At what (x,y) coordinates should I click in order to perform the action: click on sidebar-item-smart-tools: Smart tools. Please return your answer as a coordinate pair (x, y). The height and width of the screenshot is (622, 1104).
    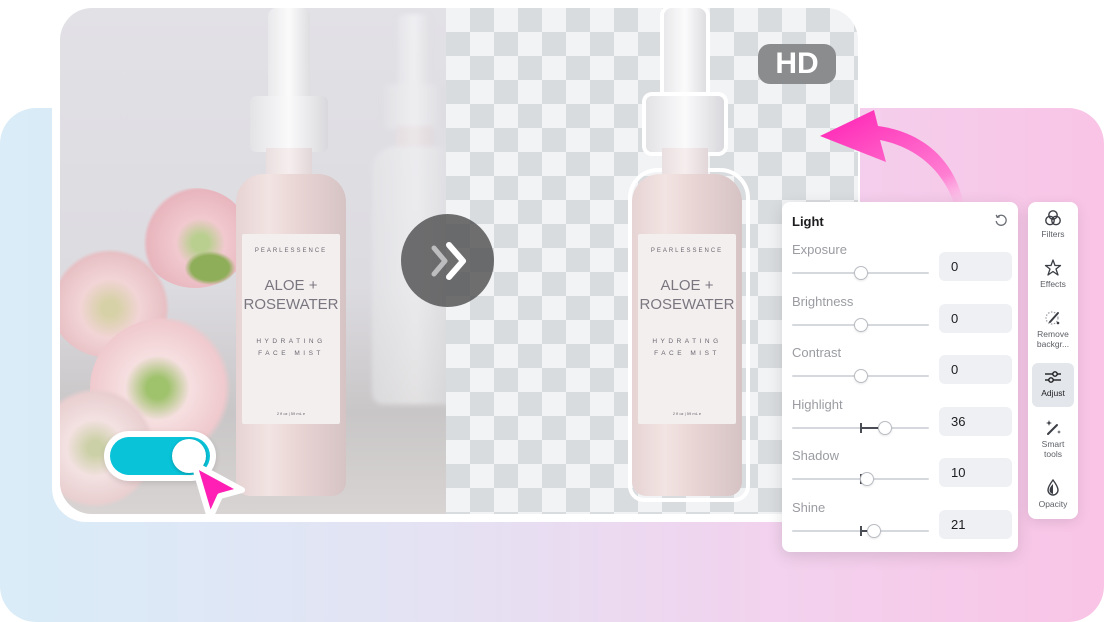
    Looking at the image, I should click on (1053, 442).